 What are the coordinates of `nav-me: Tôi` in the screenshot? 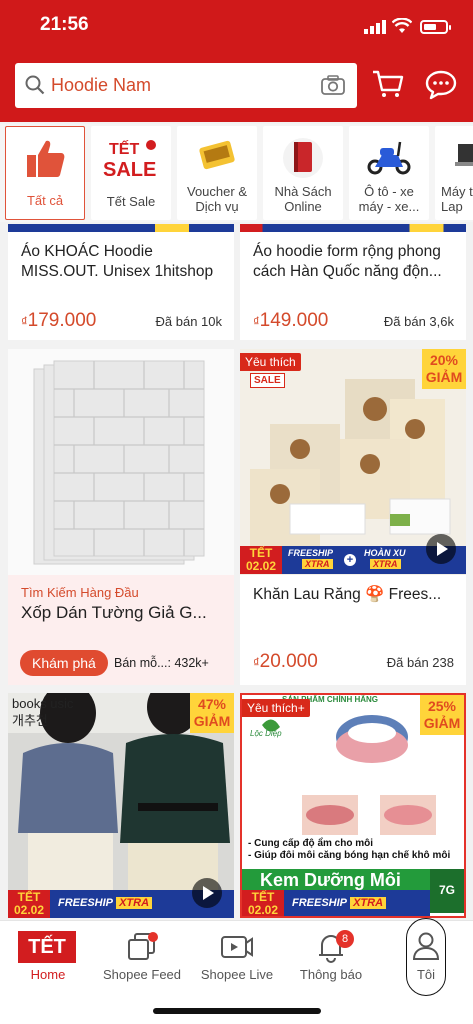 It's located at (426, 959).